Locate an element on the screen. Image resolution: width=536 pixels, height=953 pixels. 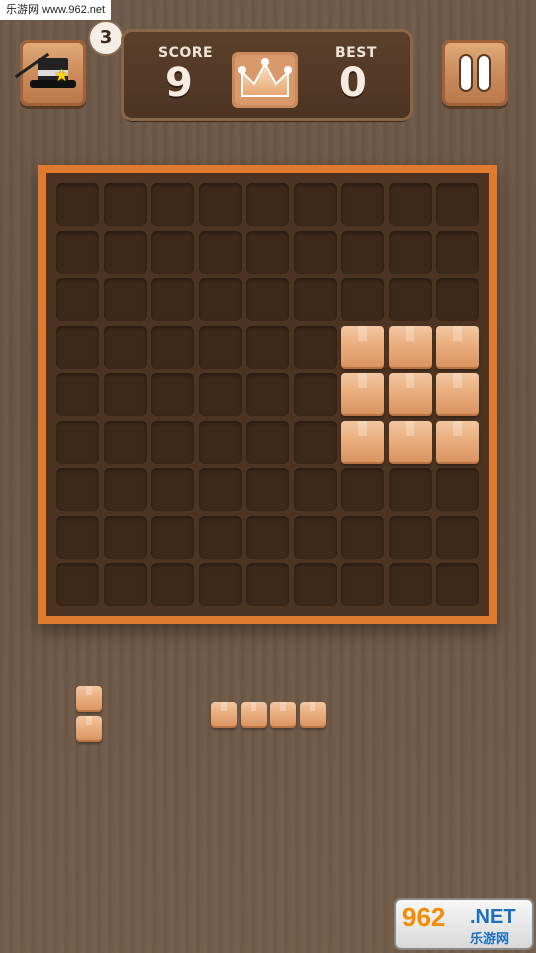
watermark-bottom: 962 .NET 乐游网 is located at coordinates (464, 924).